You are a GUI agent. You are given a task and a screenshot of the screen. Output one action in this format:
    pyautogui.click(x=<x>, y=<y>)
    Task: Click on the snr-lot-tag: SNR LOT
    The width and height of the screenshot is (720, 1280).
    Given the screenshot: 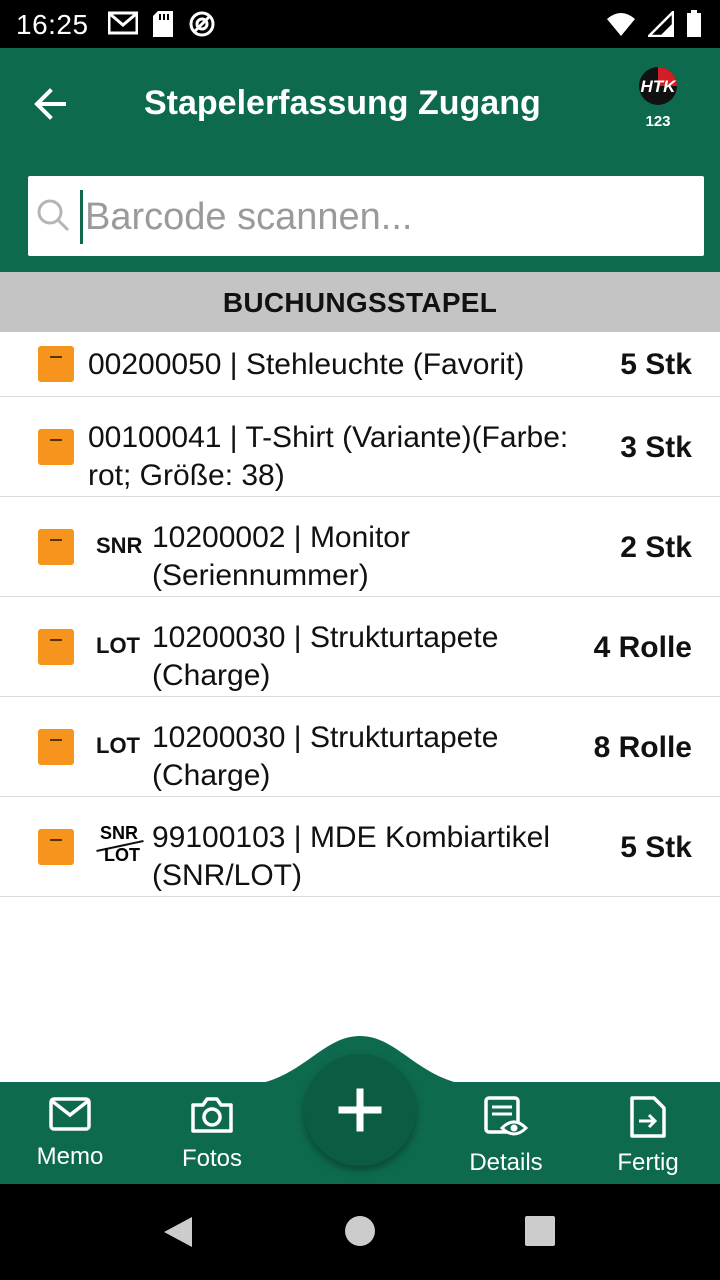 What is the action you would take?
    pyautogui.click(x=121, y=846)
    